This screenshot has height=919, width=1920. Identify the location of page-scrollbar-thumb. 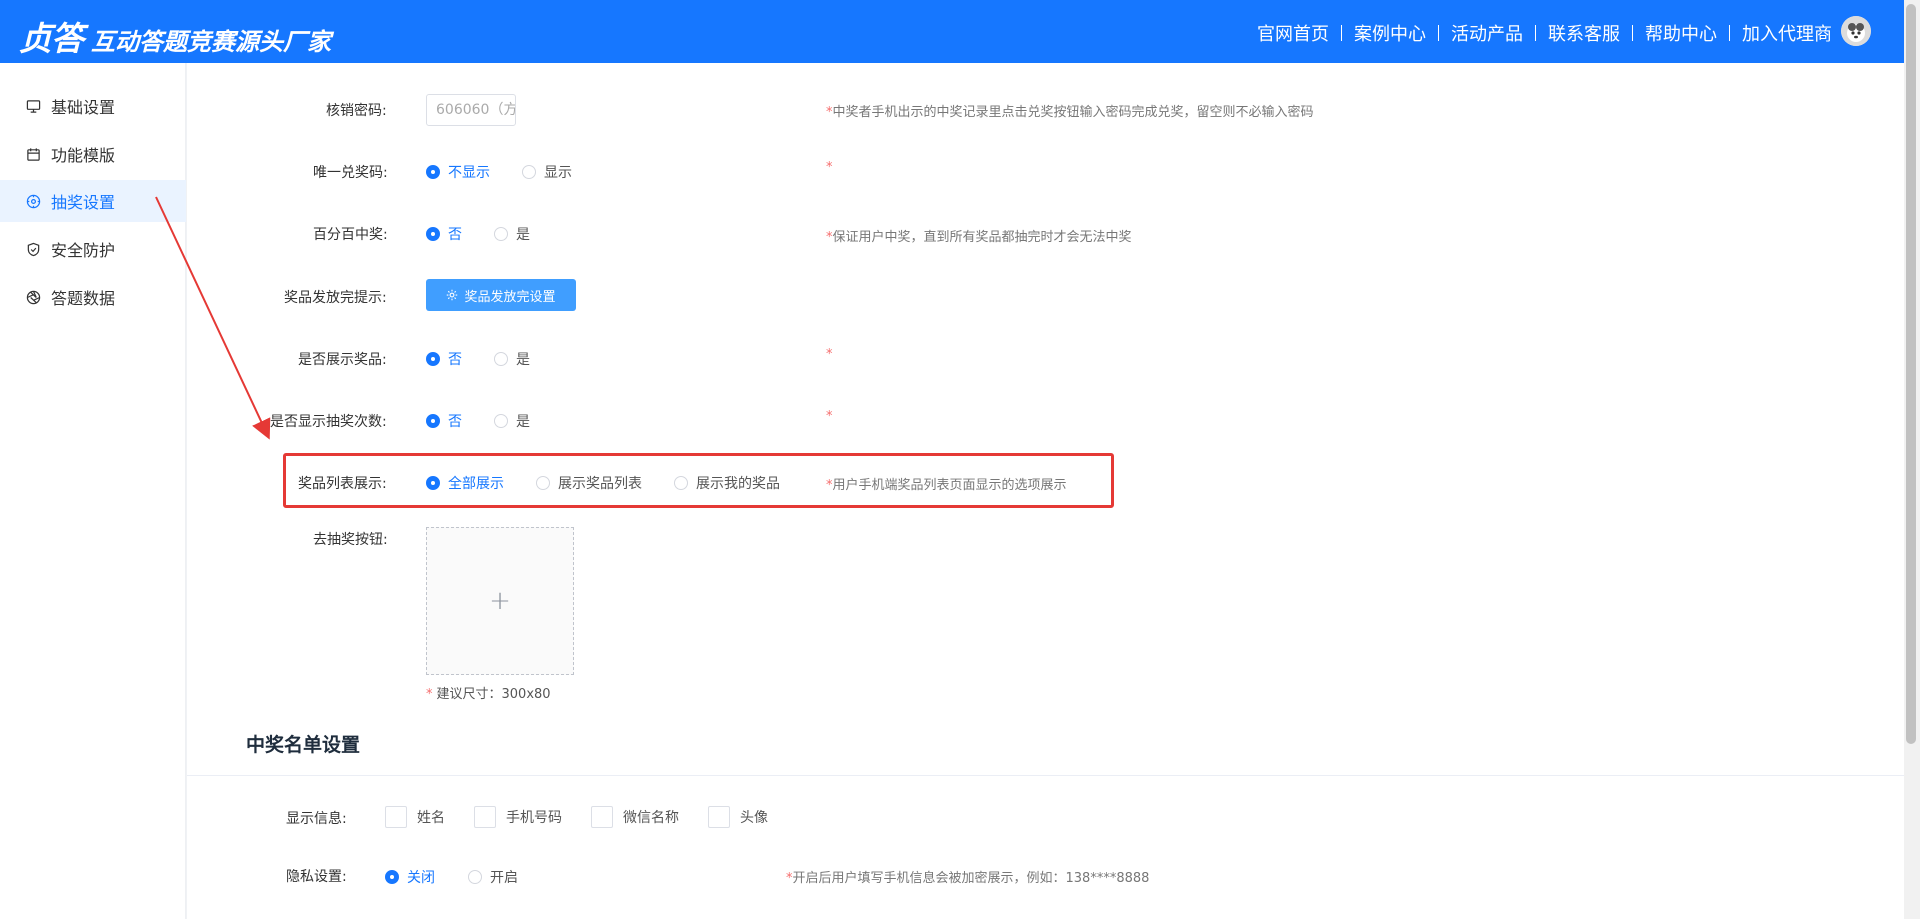
(1911, 374).